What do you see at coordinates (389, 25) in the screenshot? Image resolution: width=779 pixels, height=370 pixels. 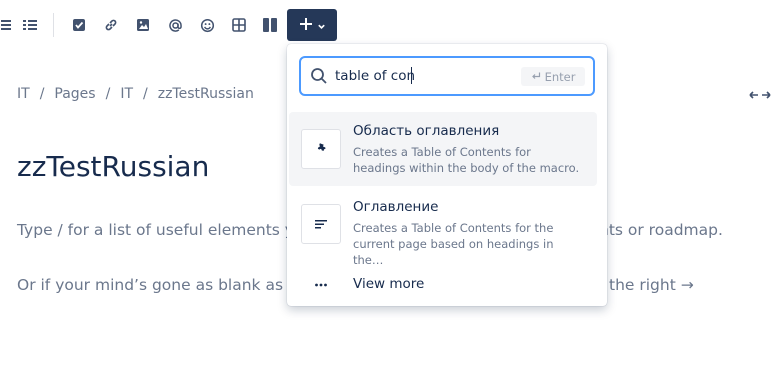 I see `editor-toolbar` at bounding box center [389, 25].